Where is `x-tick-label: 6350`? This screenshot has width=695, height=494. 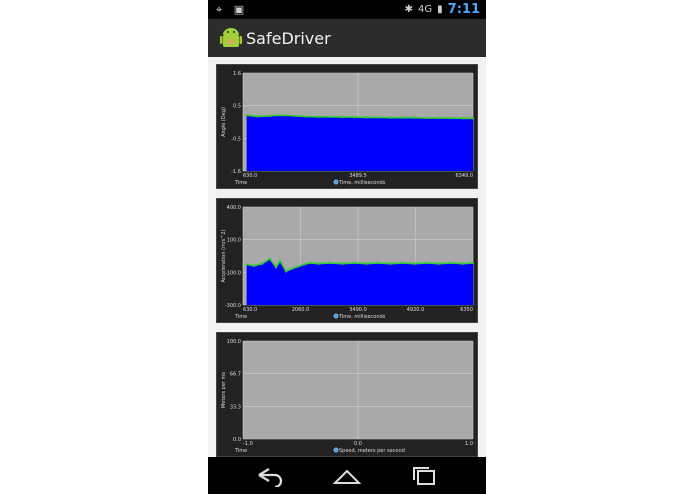
x-tick-label: 6350 is located at coordinates (466, 310).